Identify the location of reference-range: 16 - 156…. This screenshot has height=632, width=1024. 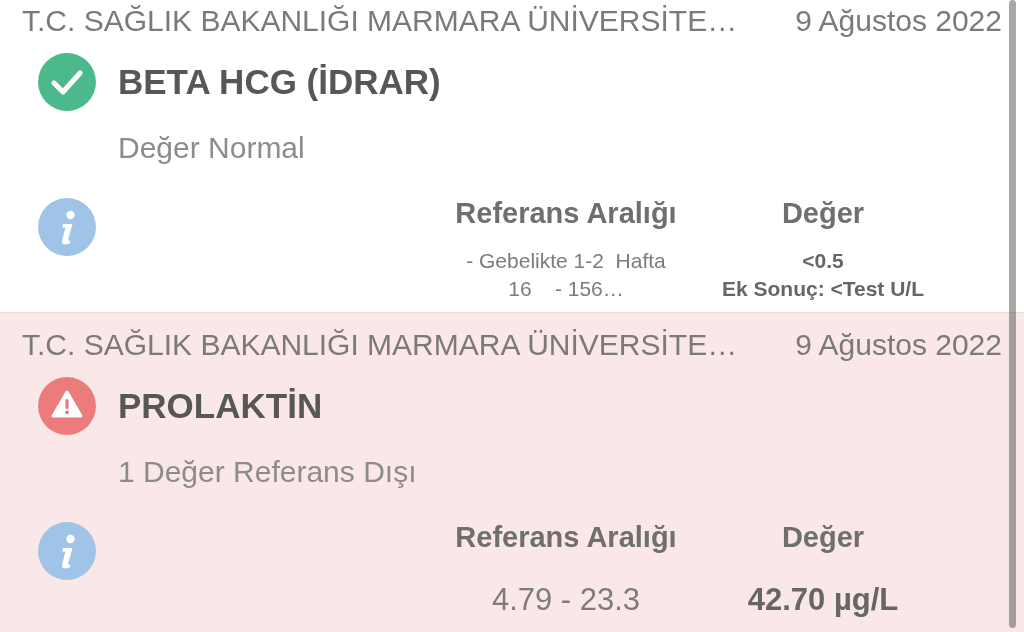
(566, 289).